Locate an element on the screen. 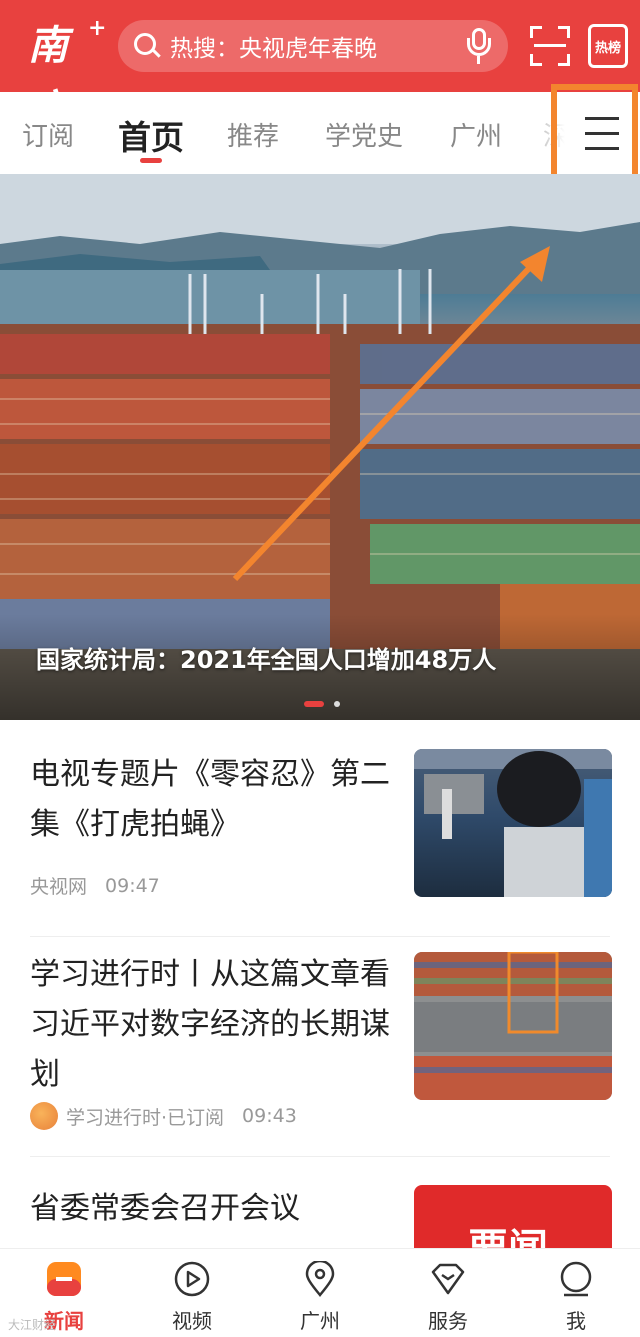 This screenshot has width=640, height=1337. bottom-navigation: 新闻 视频 广州 服务 我 is located at coordinates (320, 1292).